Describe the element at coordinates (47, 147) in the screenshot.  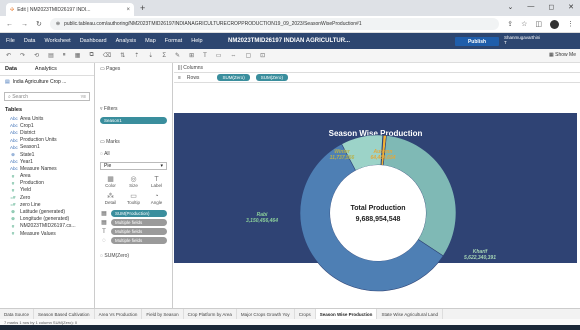
I see `field-item: Abc Season1` at that location.